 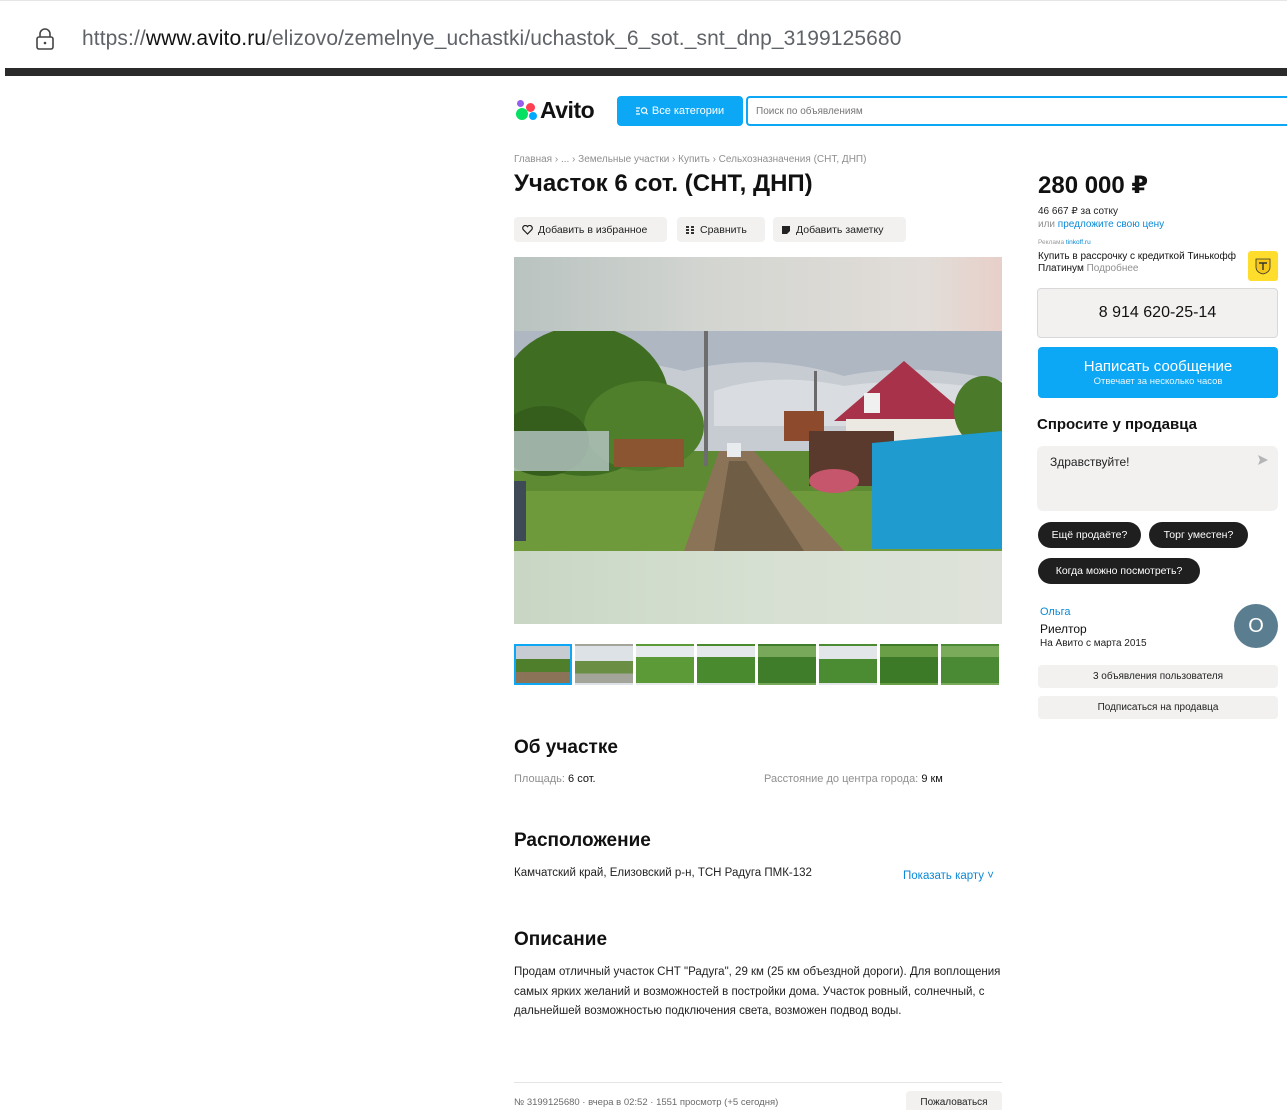 I want to click on favorites-label: Добавить в избранное, so click(x=593, y=229).